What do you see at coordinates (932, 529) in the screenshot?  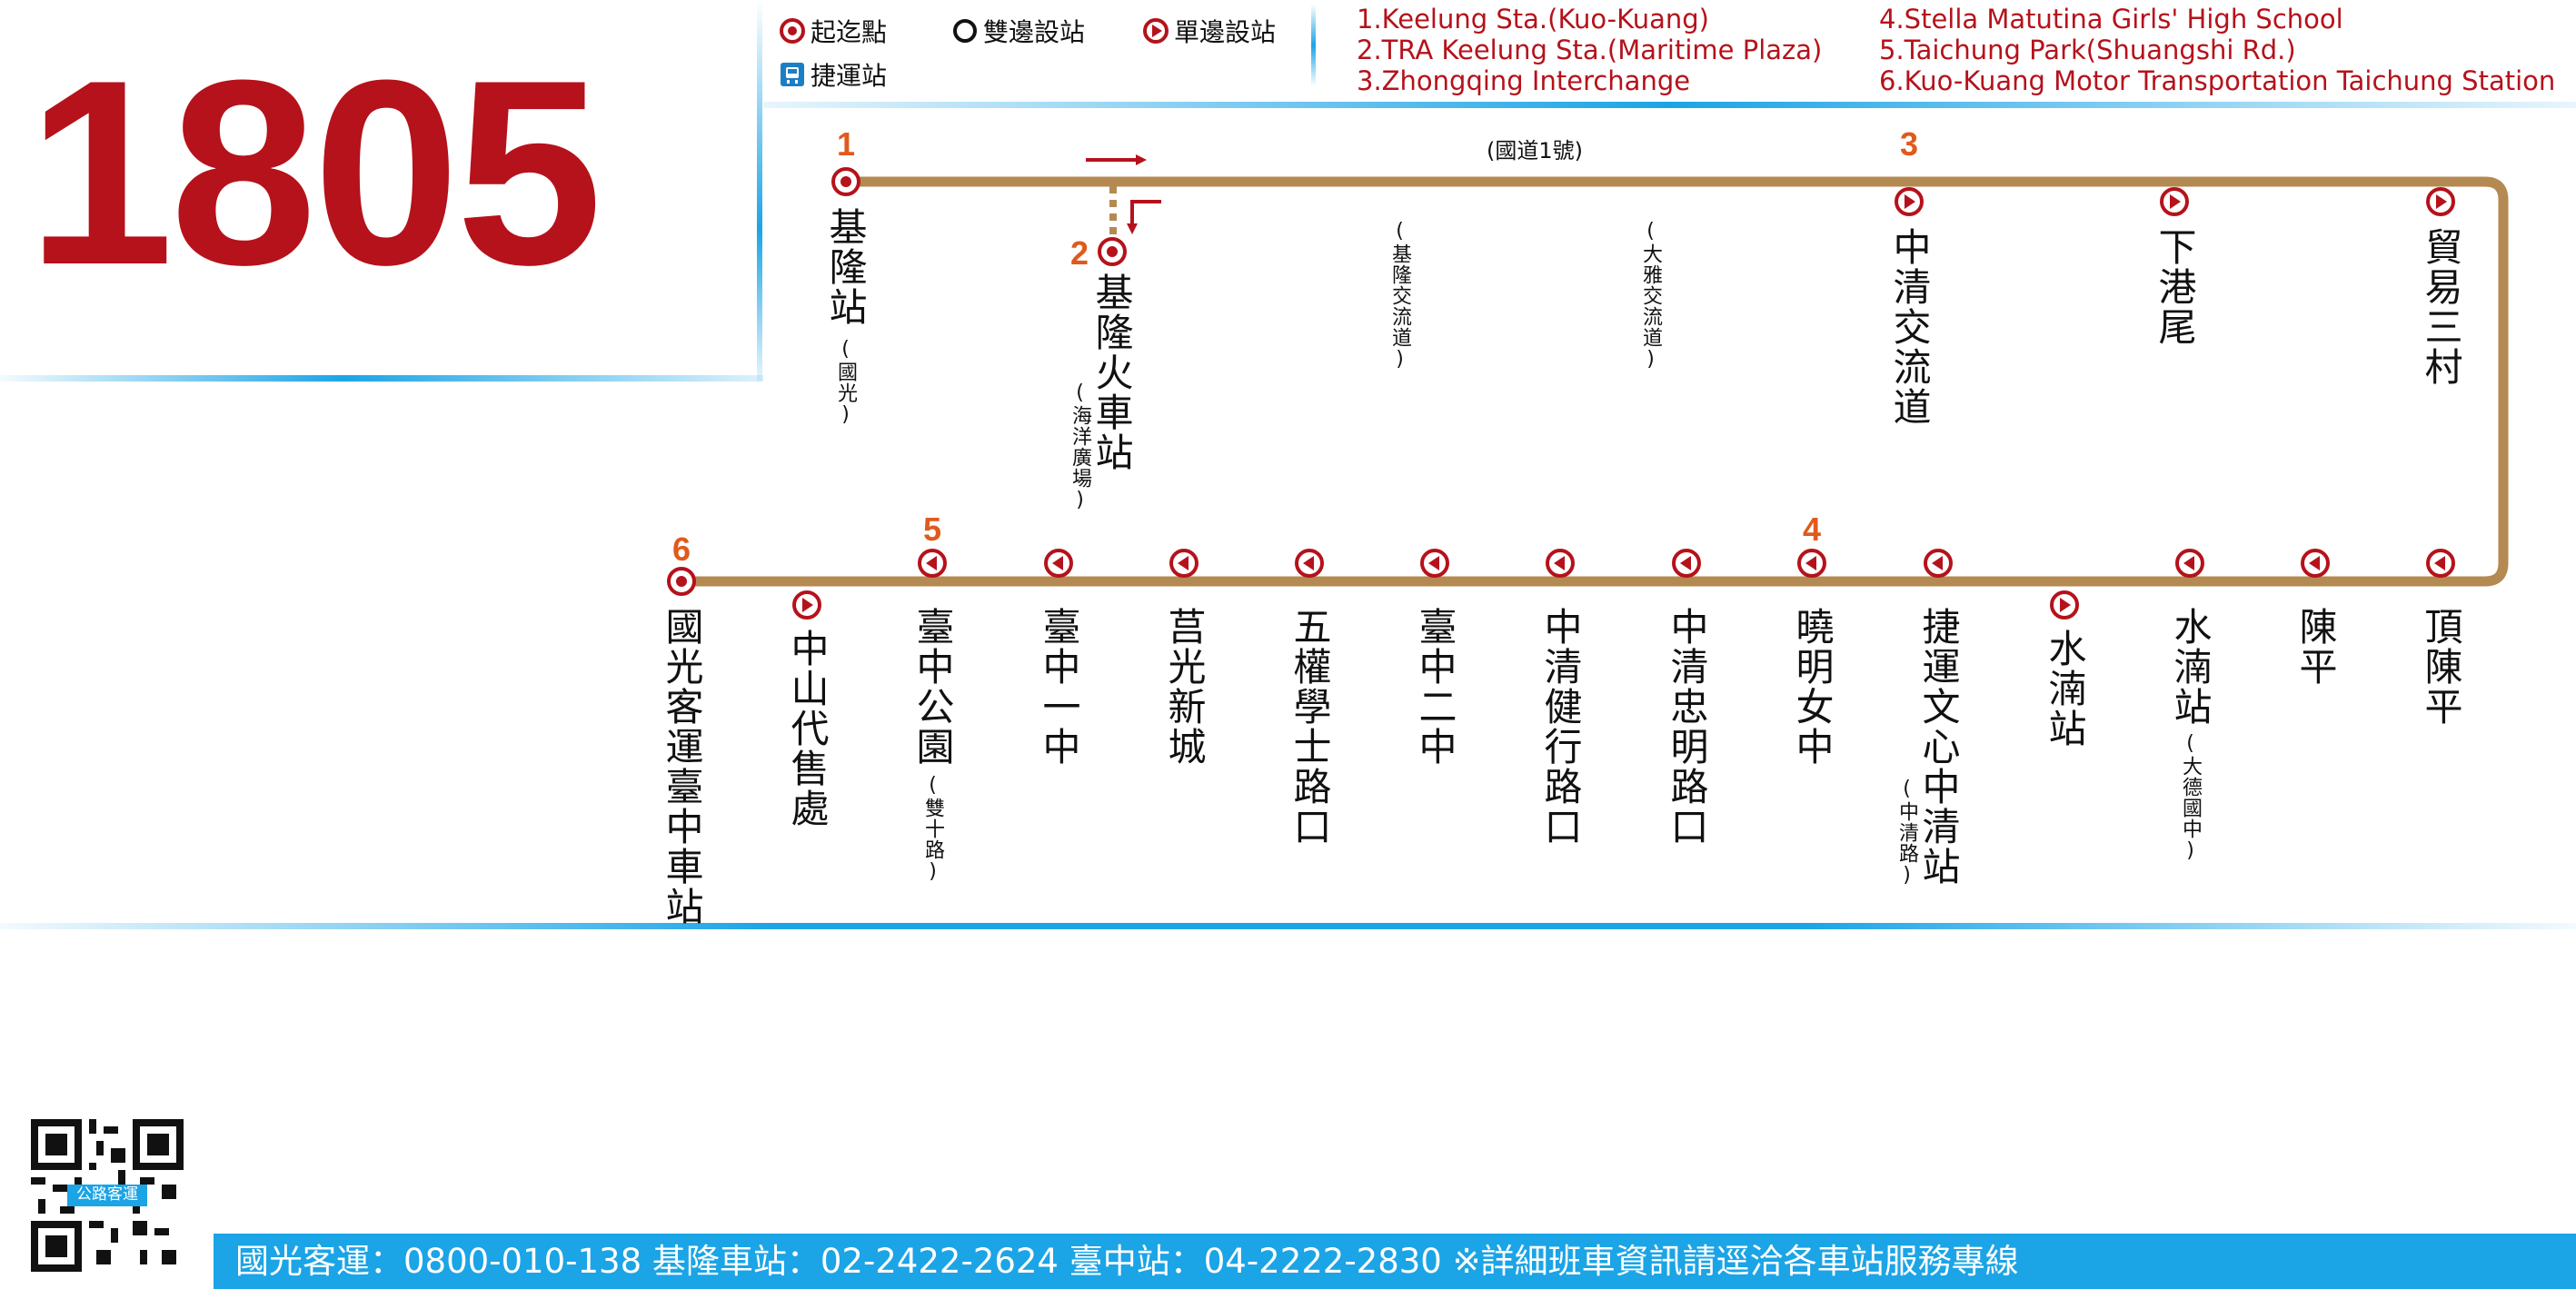 I see `stop-number: 5` at bounding box center [932, 529].